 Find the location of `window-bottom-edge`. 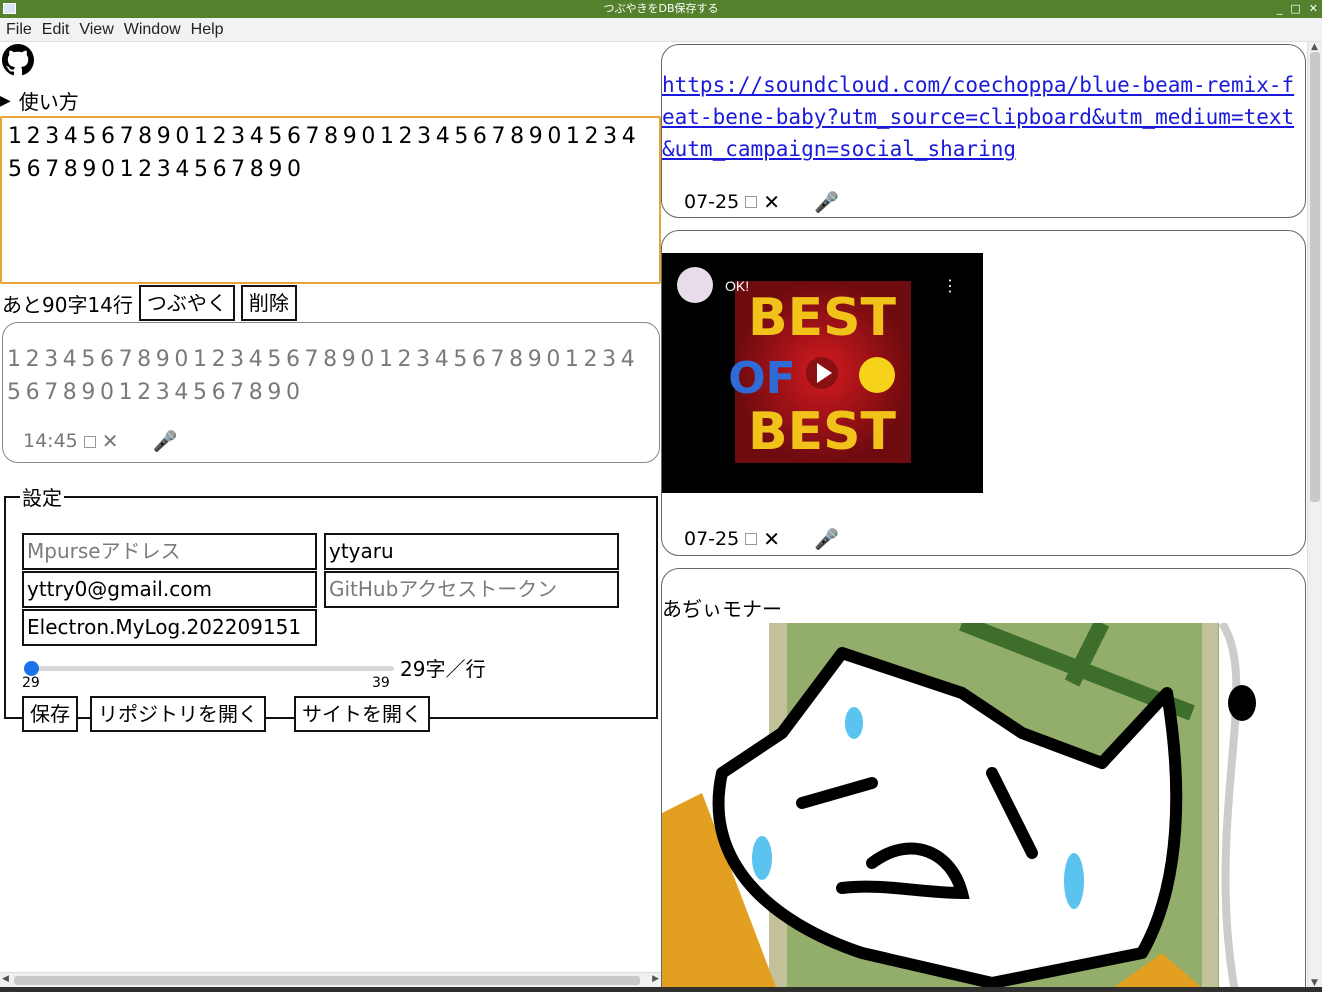

window-bottom-edge is located at coordinates (661, 989).